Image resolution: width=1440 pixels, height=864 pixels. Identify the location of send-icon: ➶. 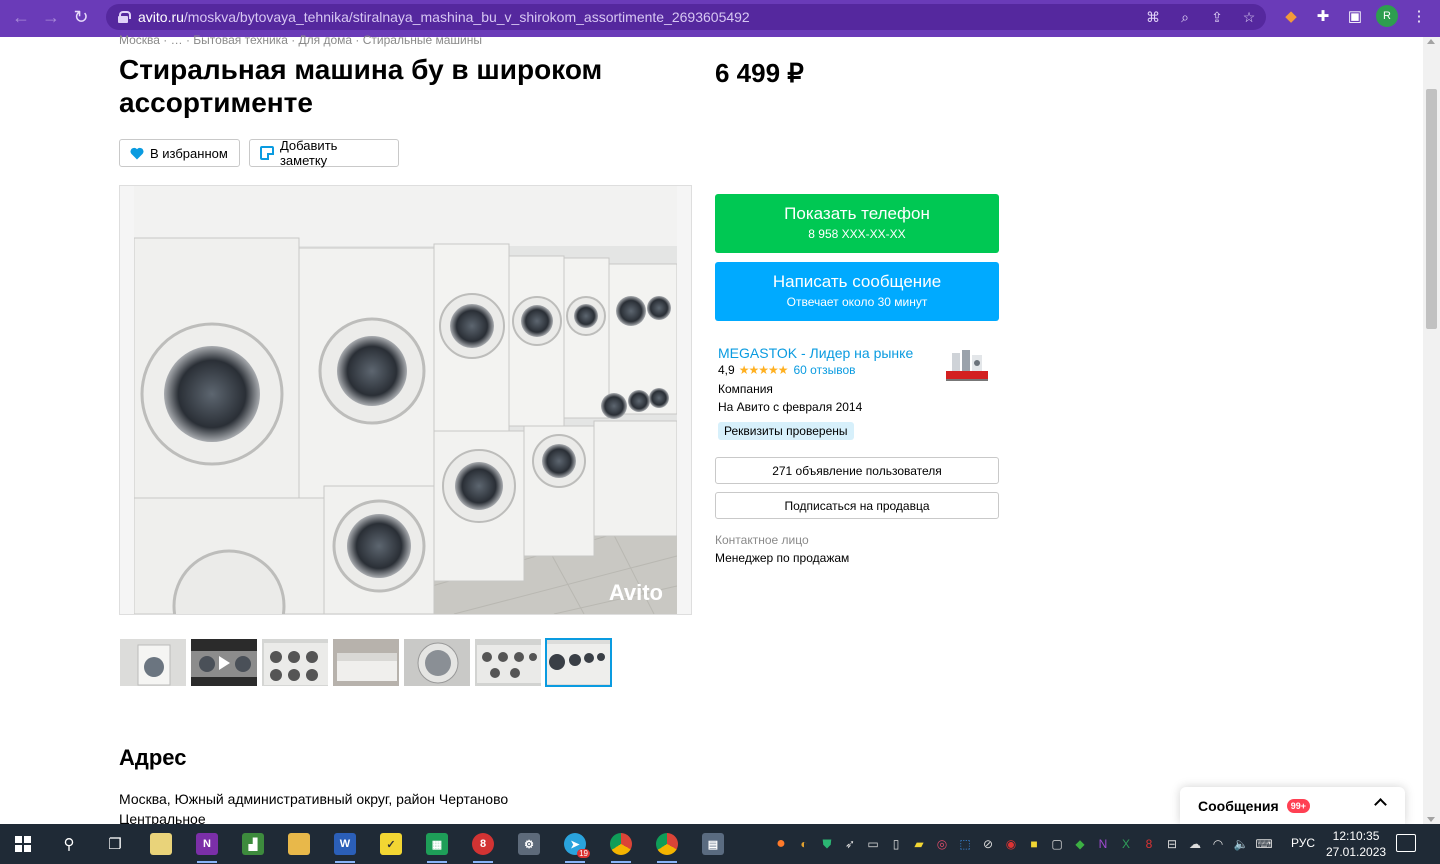
(850, 844).